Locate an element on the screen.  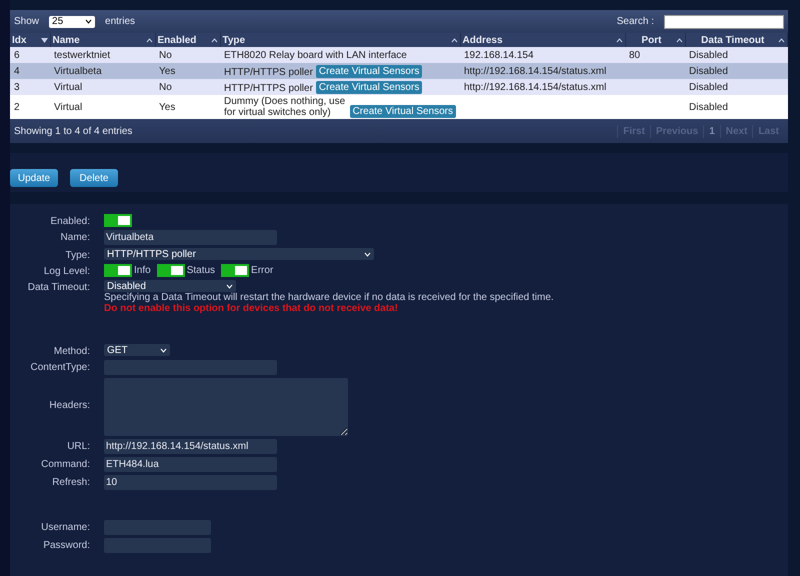
search-field is located at coordinates (724, 21).